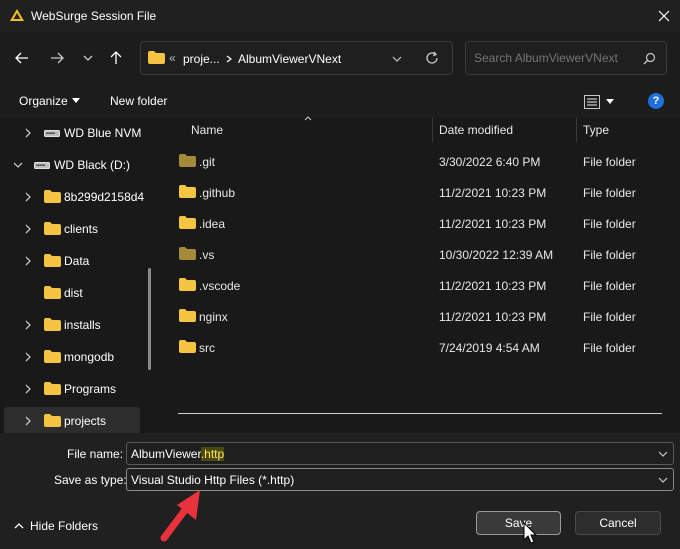 The width and height of the screenshot is (680, 549). What do you see at coordinates (425, 347) in the screenshot?
I see `file-row: src 7/24/2019 4:54 AM File folder` at bounding box center [425, 347].